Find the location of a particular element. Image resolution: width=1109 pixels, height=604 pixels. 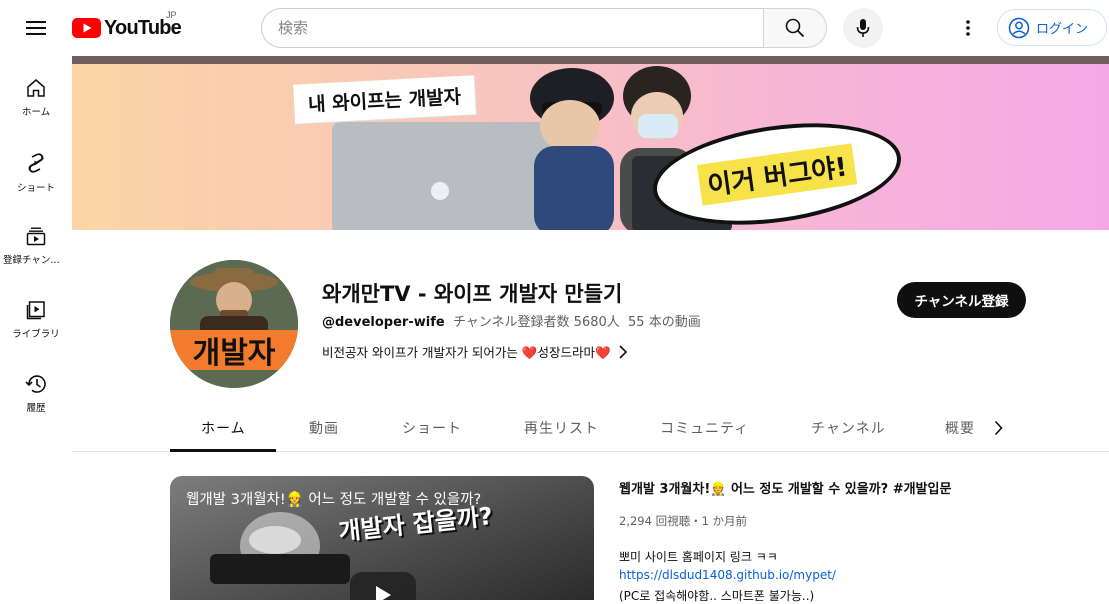

tab-shorts: ショート is located at coordinates (432, 428).